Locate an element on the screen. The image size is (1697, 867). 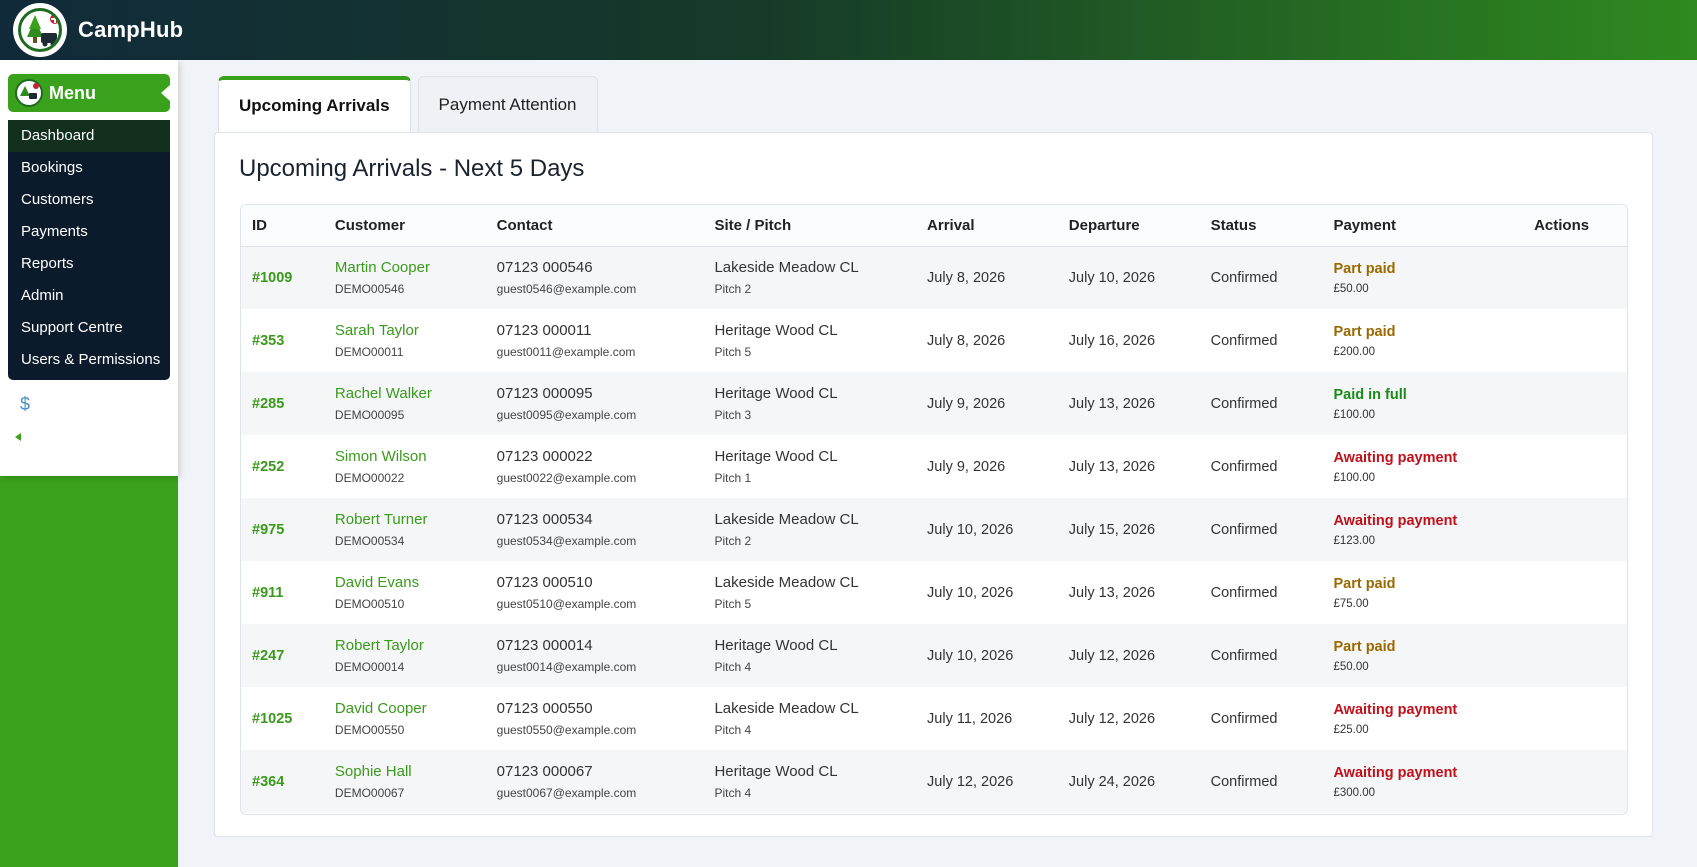
customer-name-link: Martin Cooper is located at coordinates (410, 267).